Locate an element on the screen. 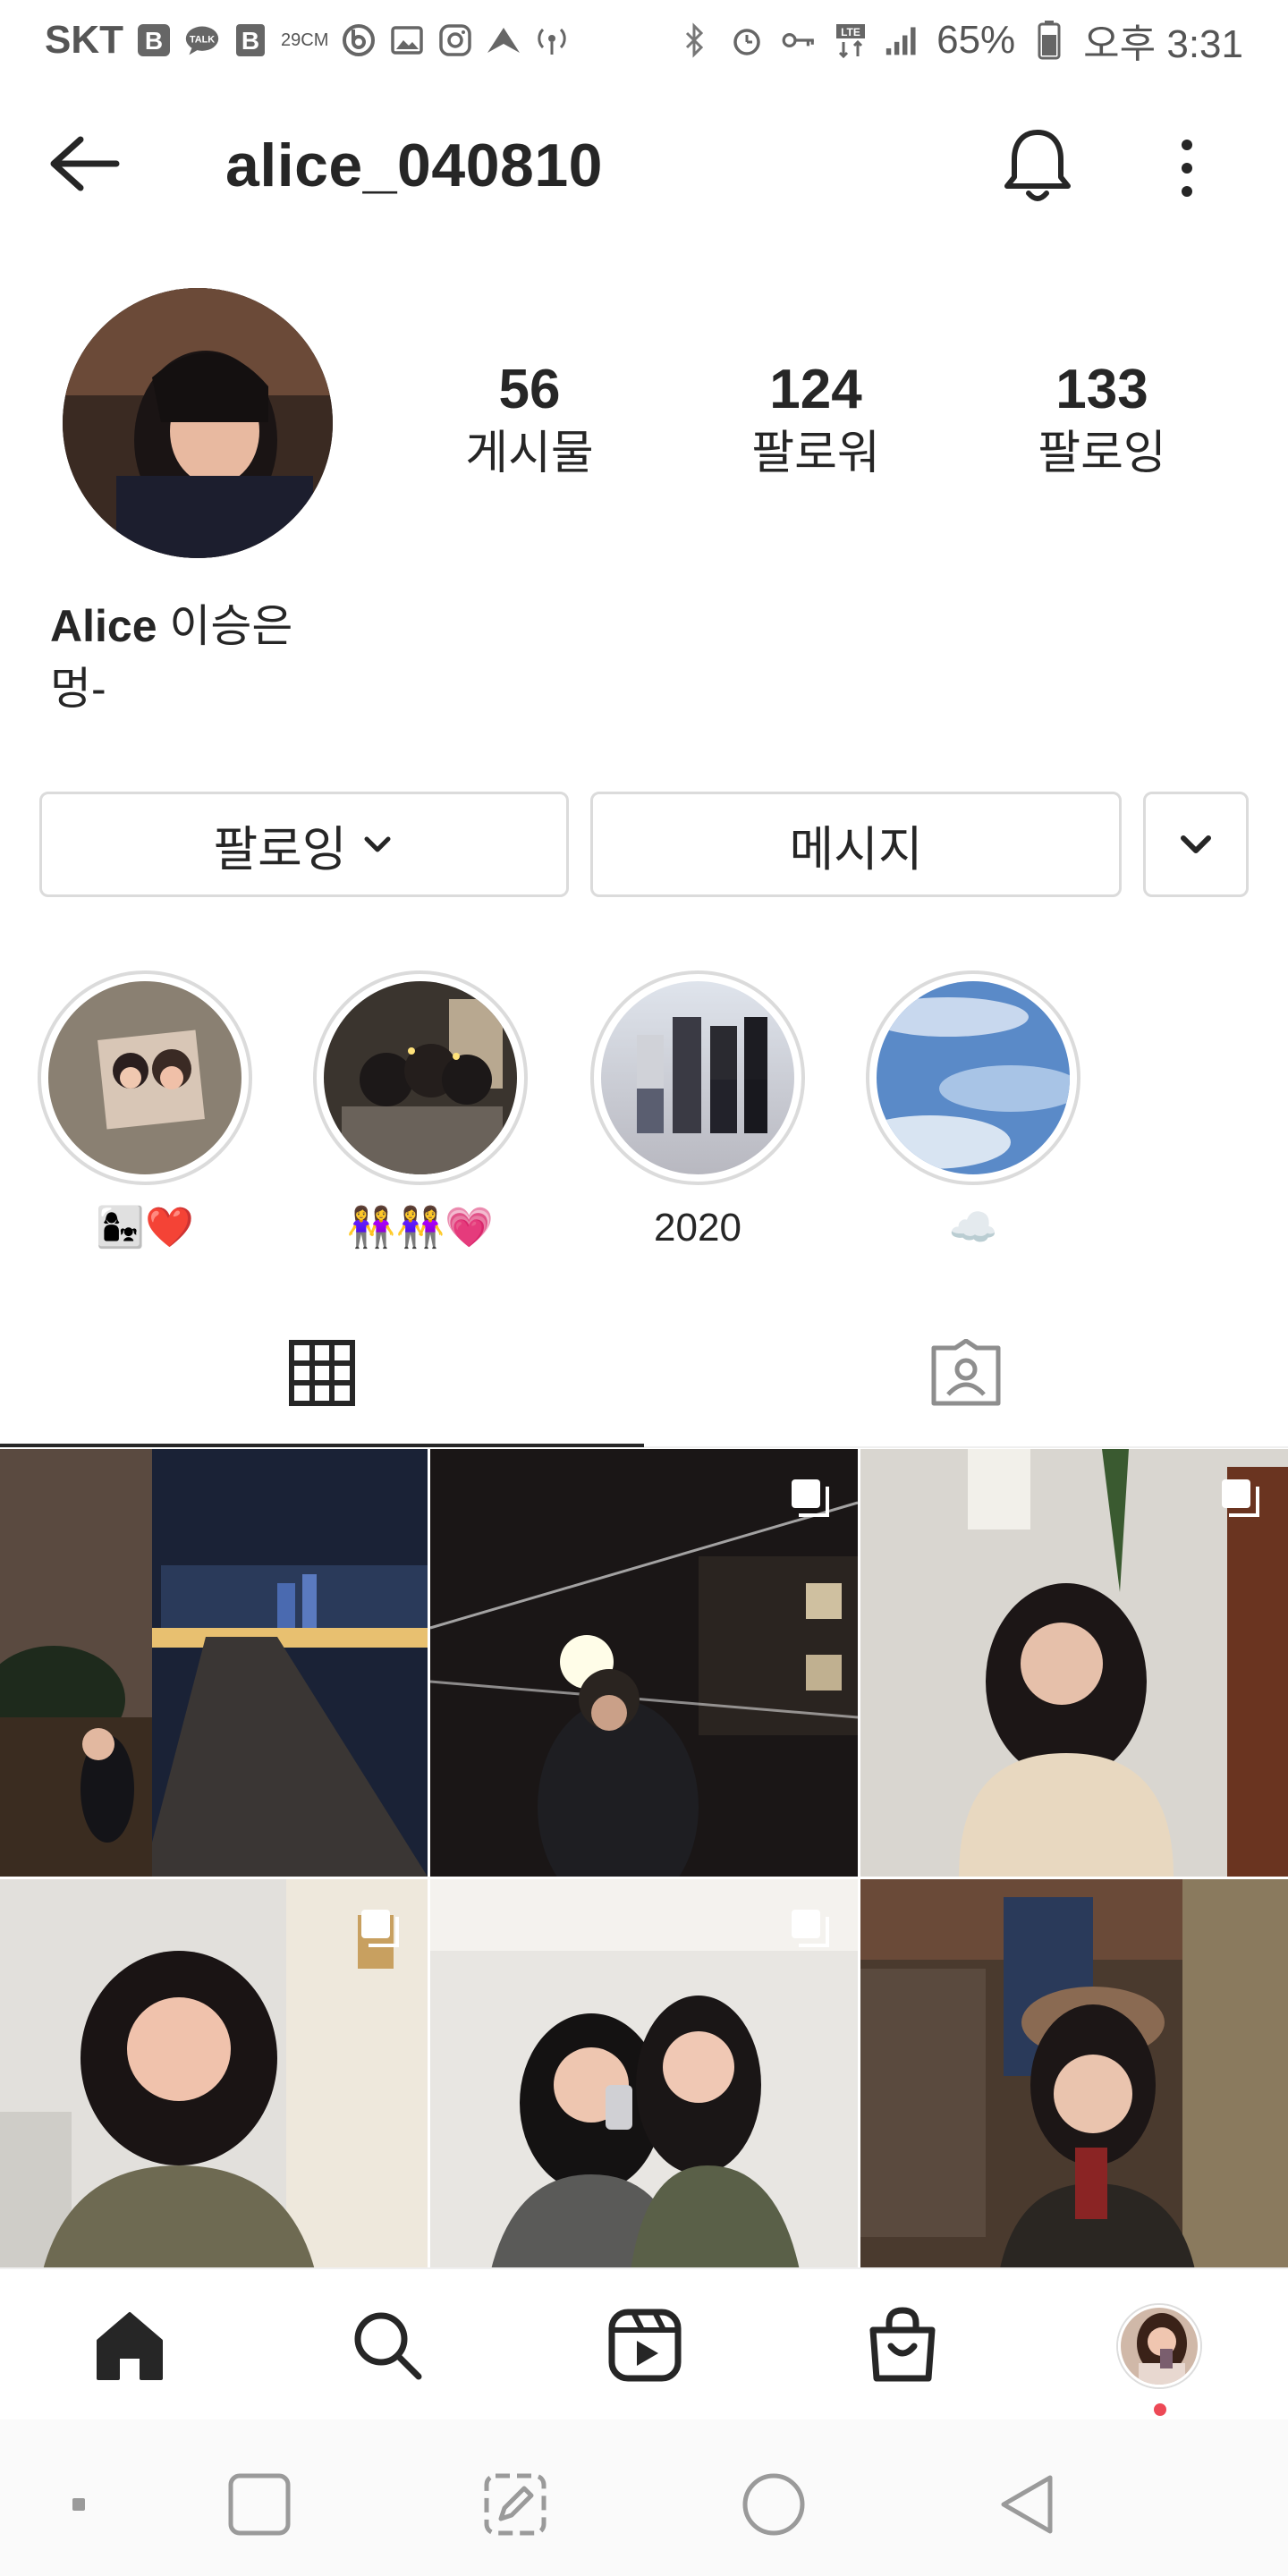 Image resolution: width=1288 pixels, height=2576 pixels. following-stat: 133 팔로잉 is located at coordinates (1102, 421).